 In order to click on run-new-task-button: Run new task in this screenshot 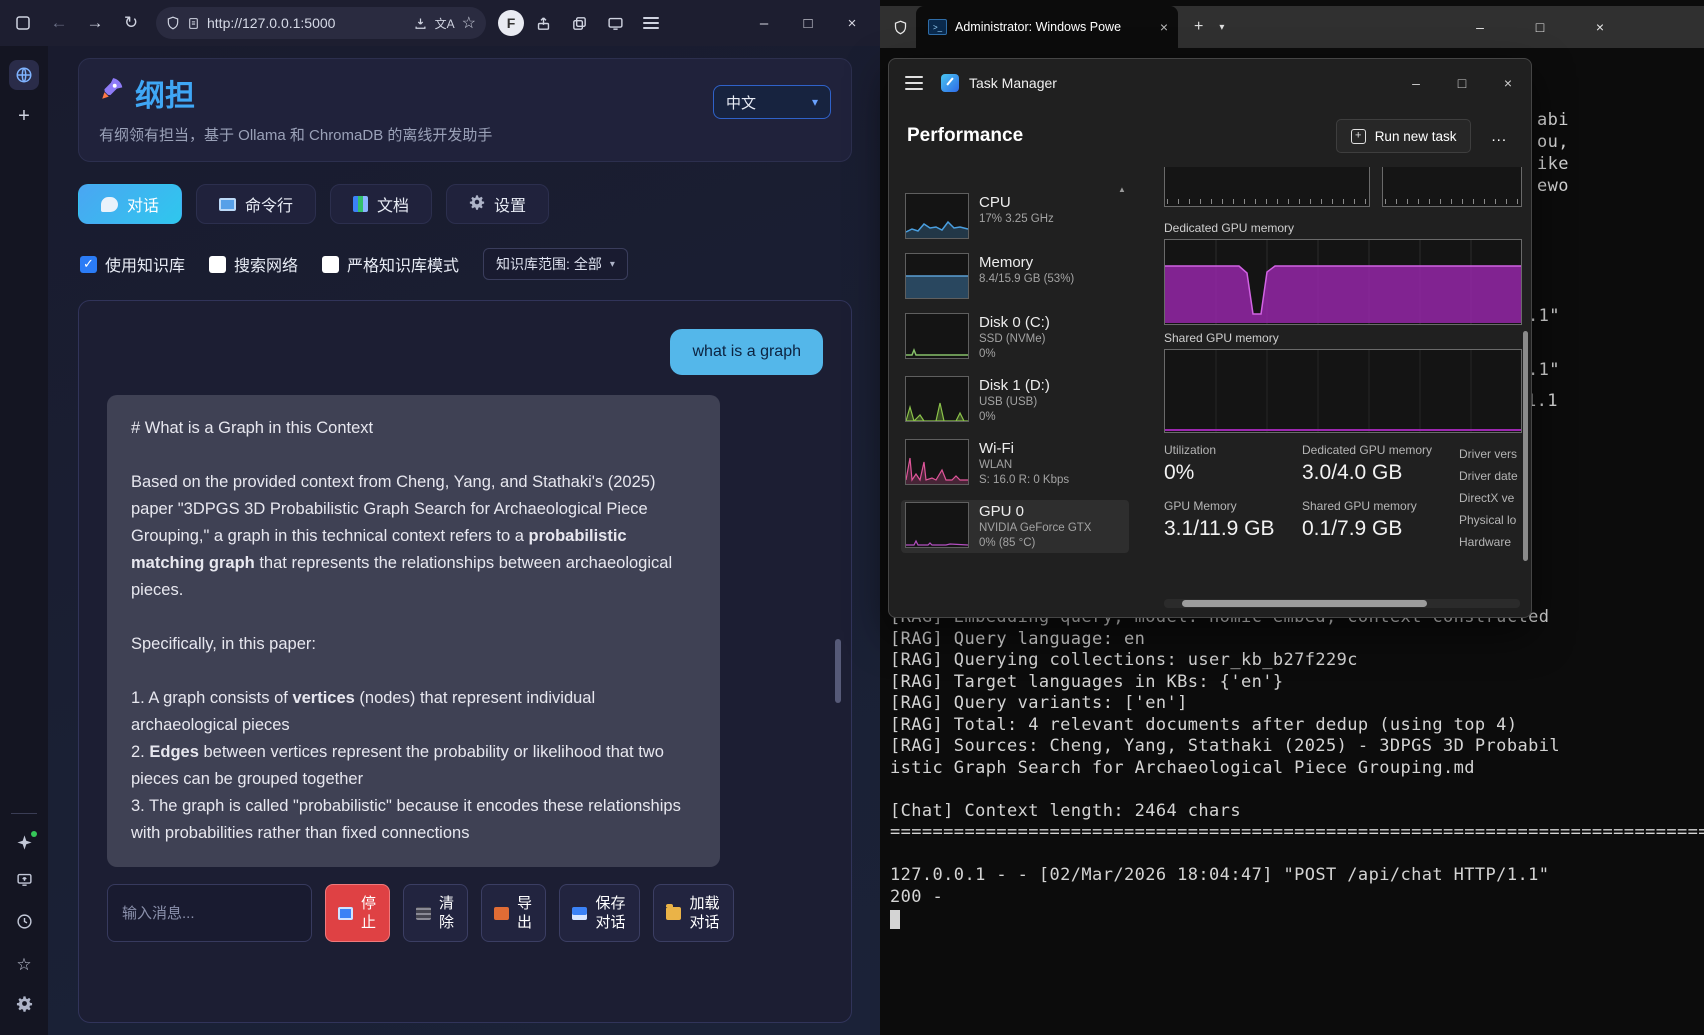, I will do `click(1403, 136)`.